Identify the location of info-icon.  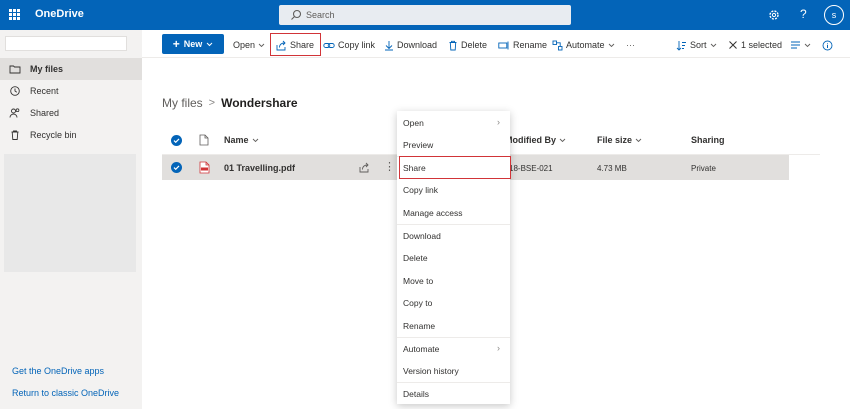
(827, 45).